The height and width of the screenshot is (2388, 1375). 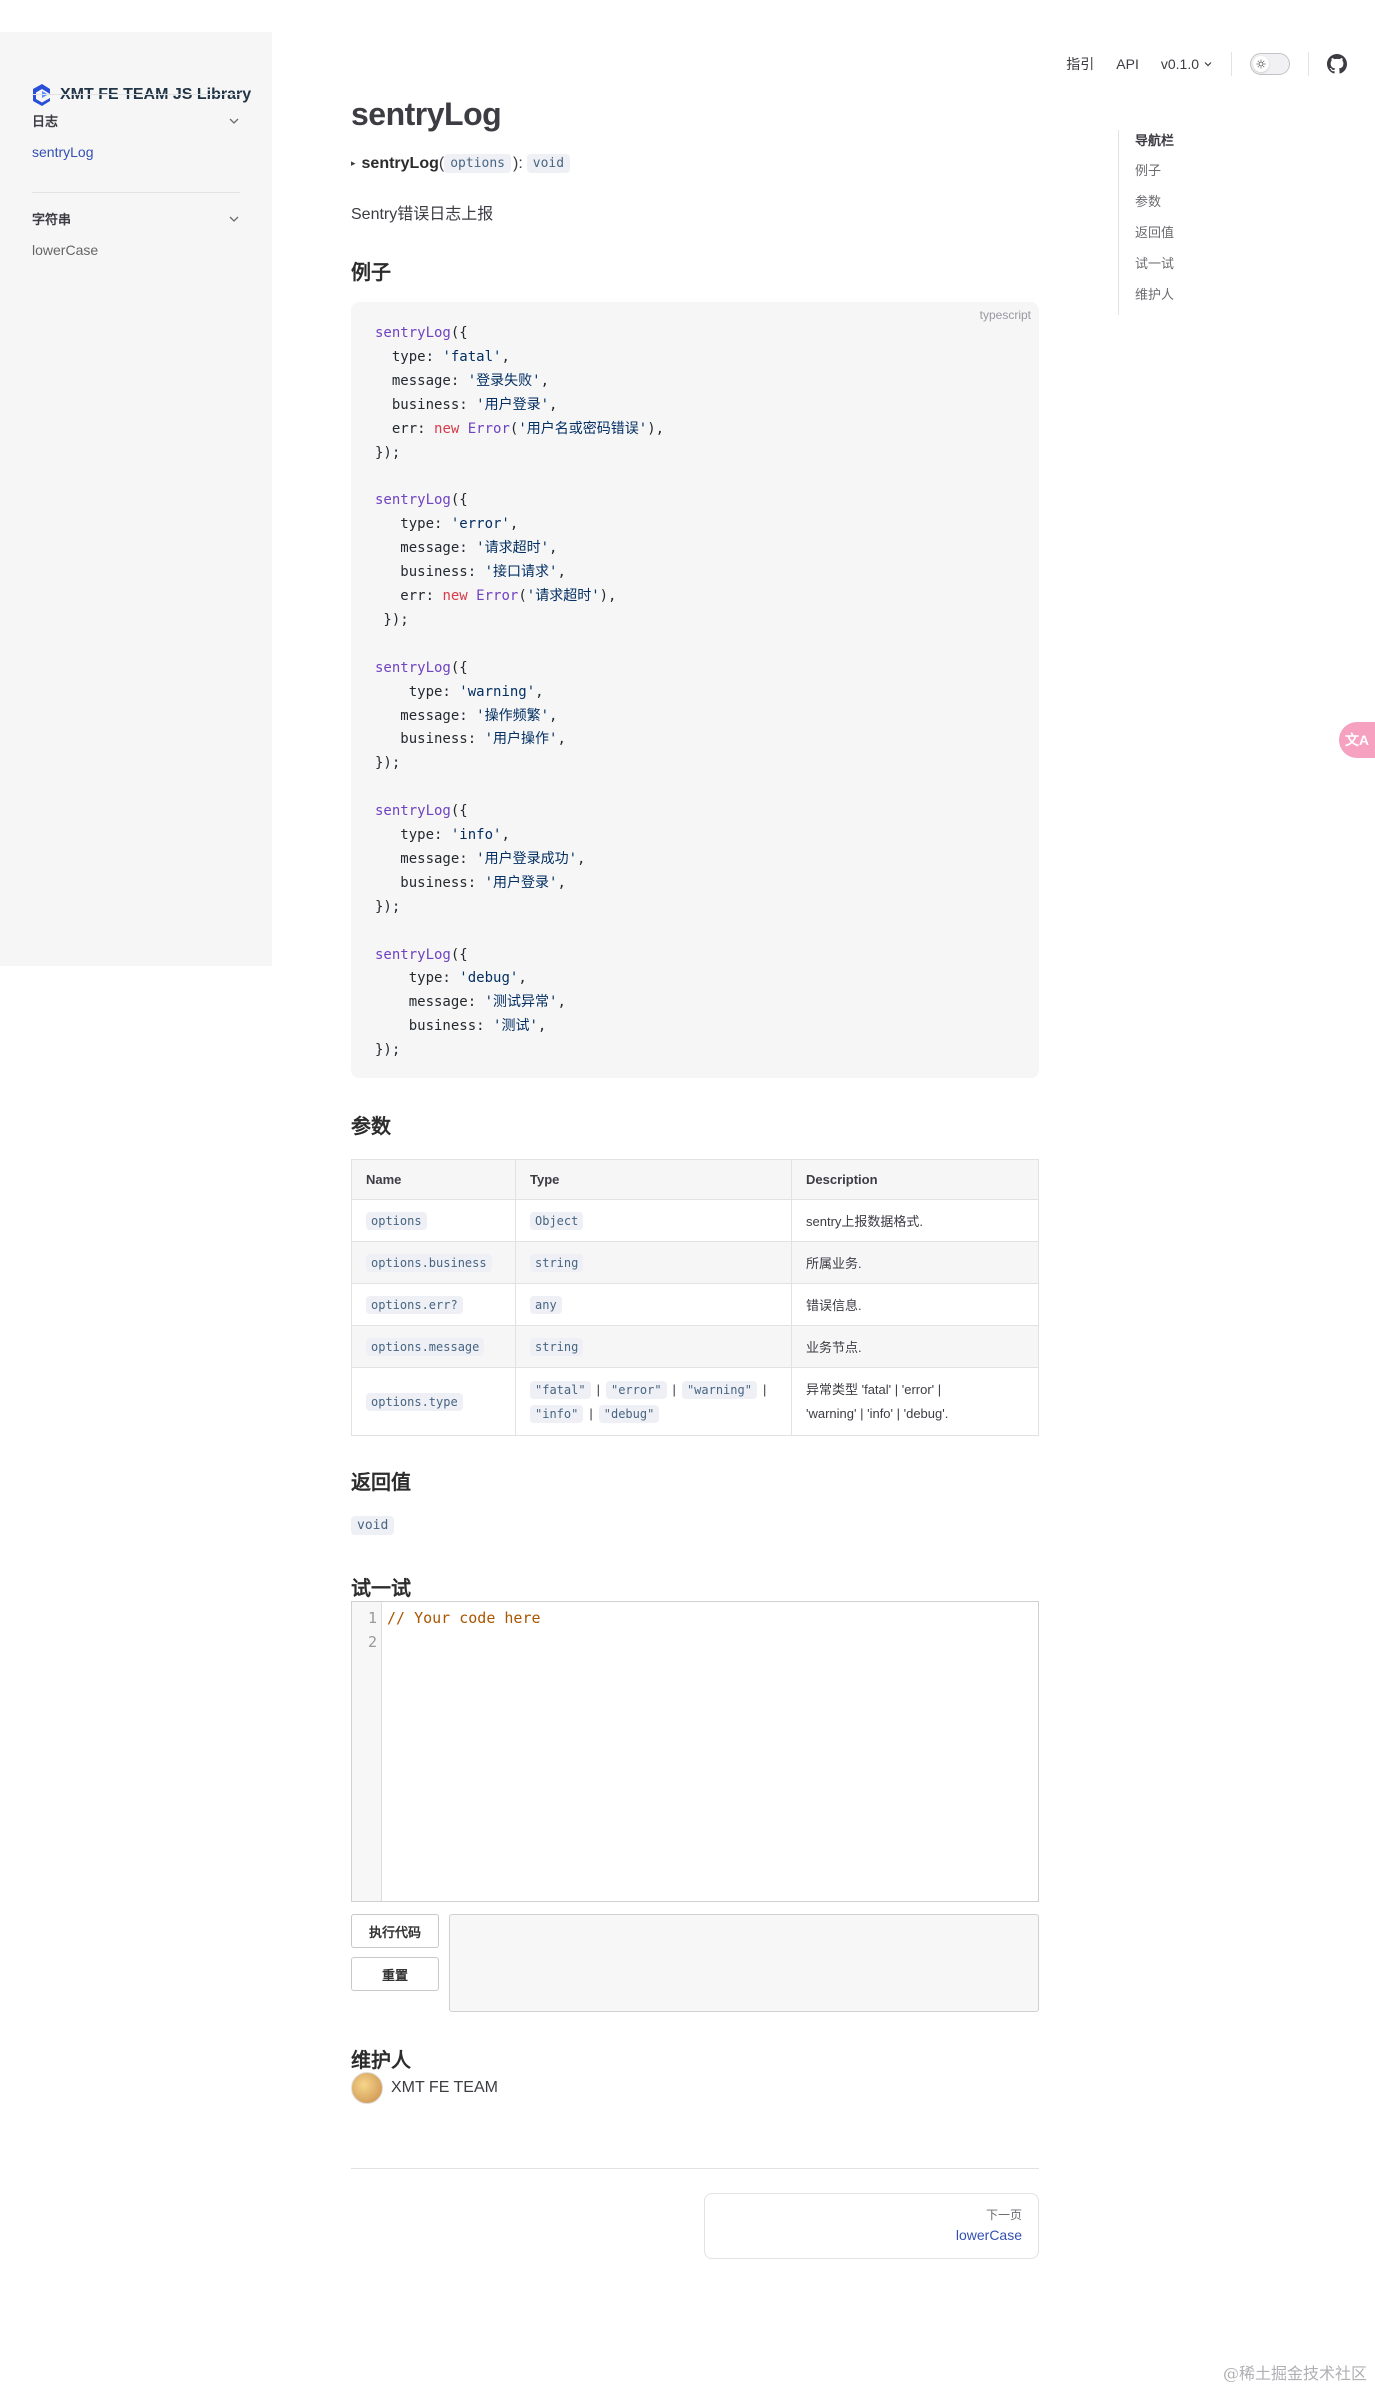 What do you see at coordinates (1261, 64) in the screenshot?
I see `sun-icon` at bounding box center [1261, 64].